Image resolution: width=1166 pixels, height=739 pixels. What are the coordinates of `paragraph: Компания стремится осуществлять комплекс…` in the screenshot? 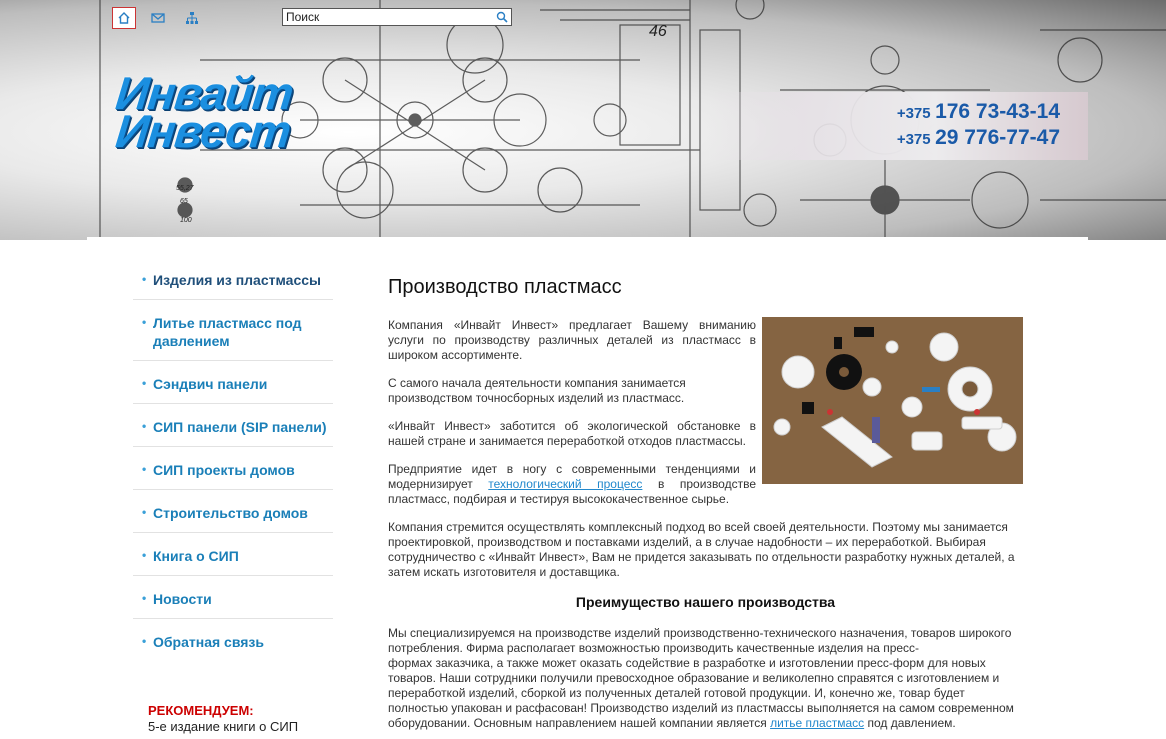 It's located at (701, 549).